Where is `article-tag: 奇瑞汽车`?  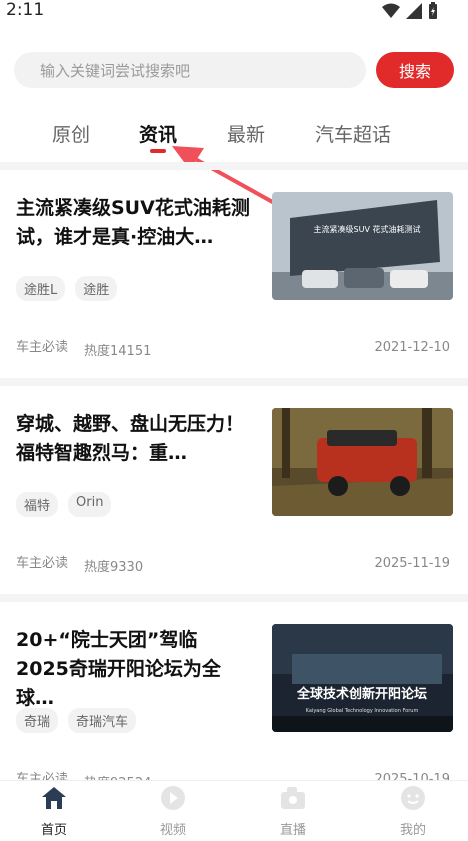
article-tag: 奇瑞汽车 is located at coordinates (102, 720).